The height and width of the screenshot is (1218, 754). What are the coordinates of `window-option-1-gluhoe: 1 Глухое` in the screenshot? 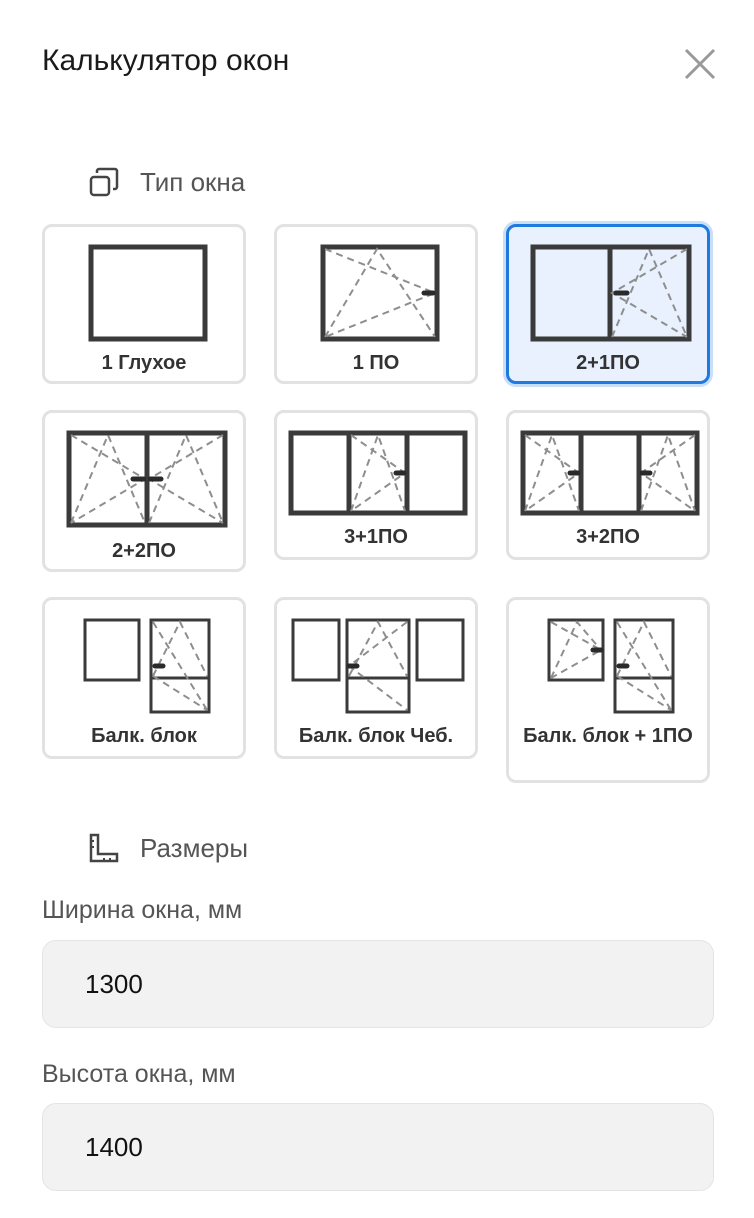 It's located at (144, 304).